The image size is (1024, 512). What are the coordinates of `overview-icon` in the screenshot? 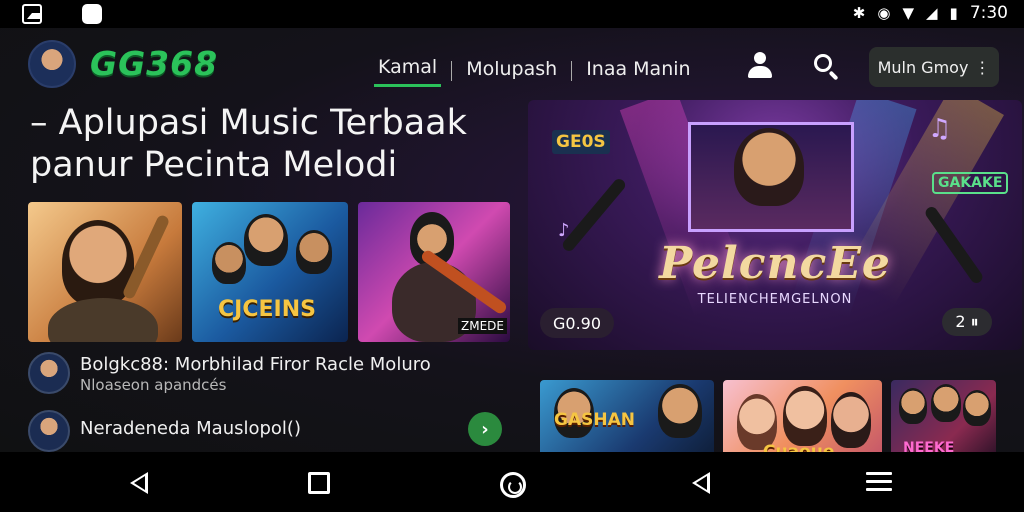 It's located at (319, 483).